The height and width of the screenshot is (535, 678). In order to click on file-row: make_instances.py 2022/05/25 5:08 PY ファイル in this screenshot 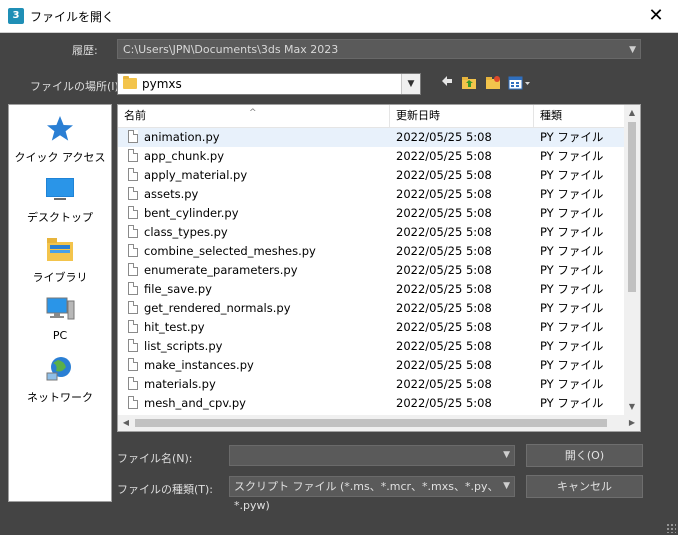, I will do `click(372, 365)`.